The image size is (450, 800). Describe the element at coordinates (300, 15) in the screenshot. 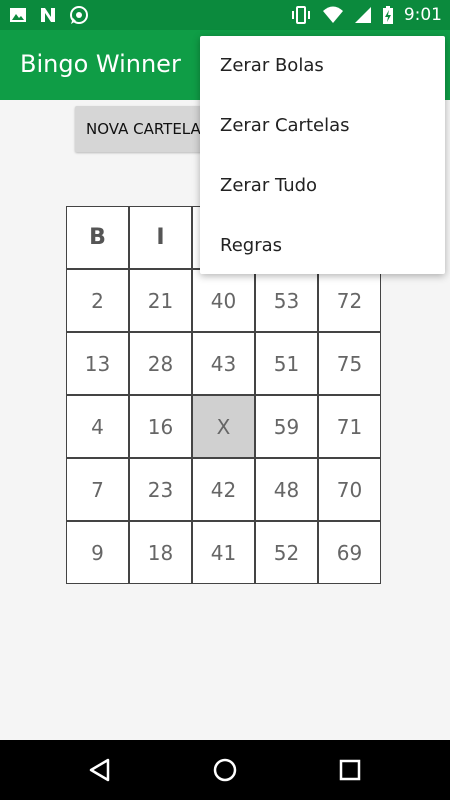

I see `vibrate-icon` at that location.